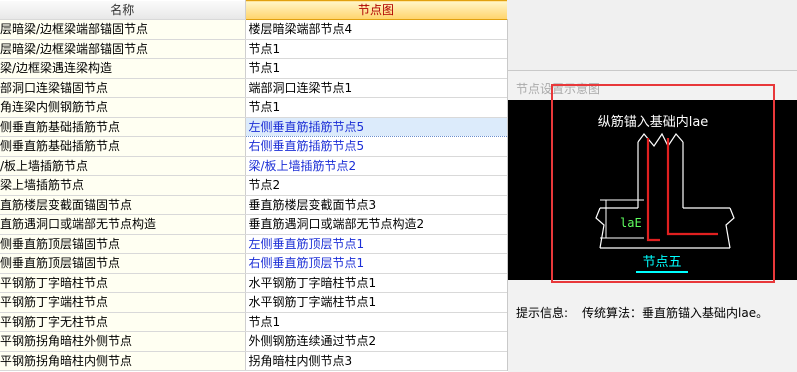 This screenshot has width=797, height=372. Describe the element at coordinates (675, 313) in the screenshot. I see `hint-text: 传统算法：垂直筋锚入基础内lae。` at that location.